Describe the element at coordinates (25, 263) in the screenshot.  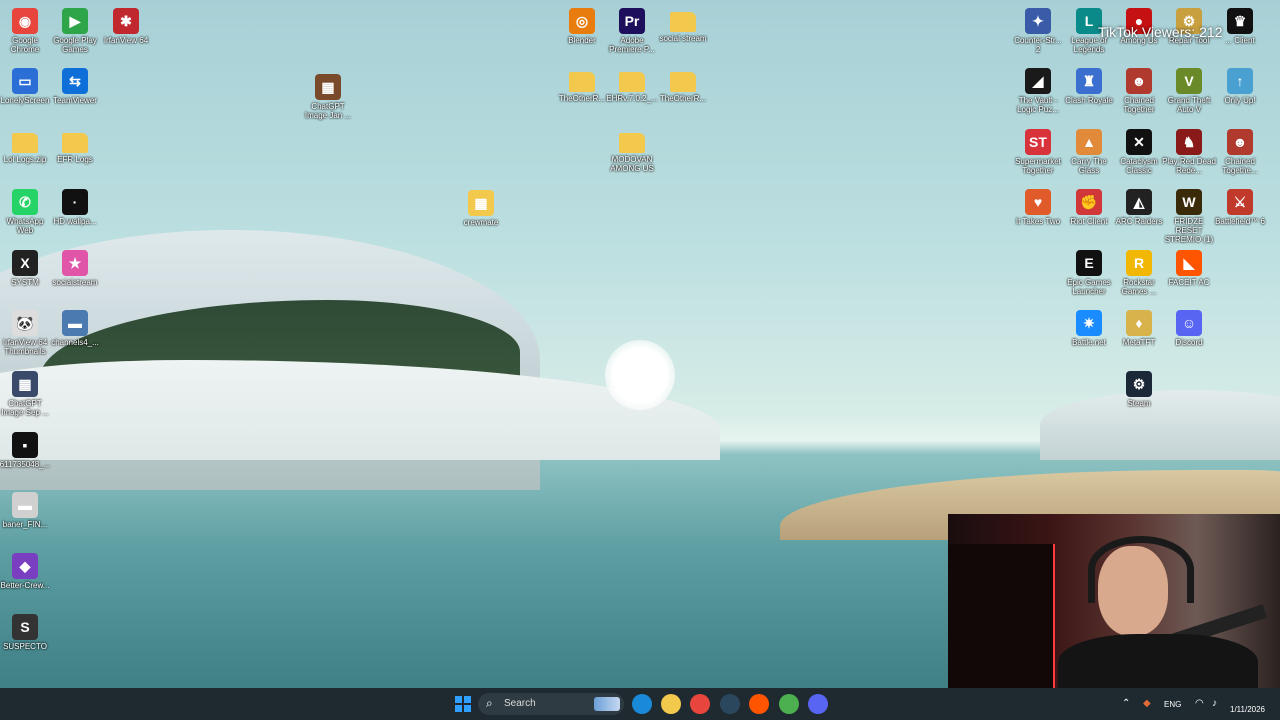
I see `systm-icon: X` at that location.